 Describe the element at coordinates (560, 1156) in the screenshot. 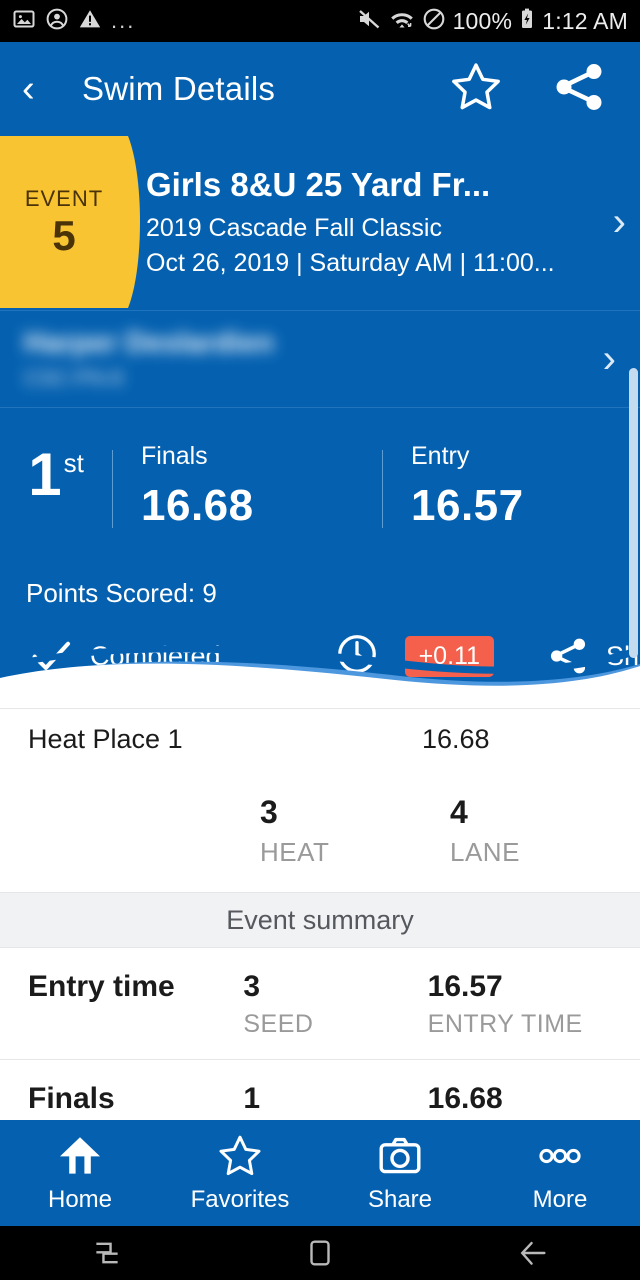

I see `more-dots-icon` at that location.